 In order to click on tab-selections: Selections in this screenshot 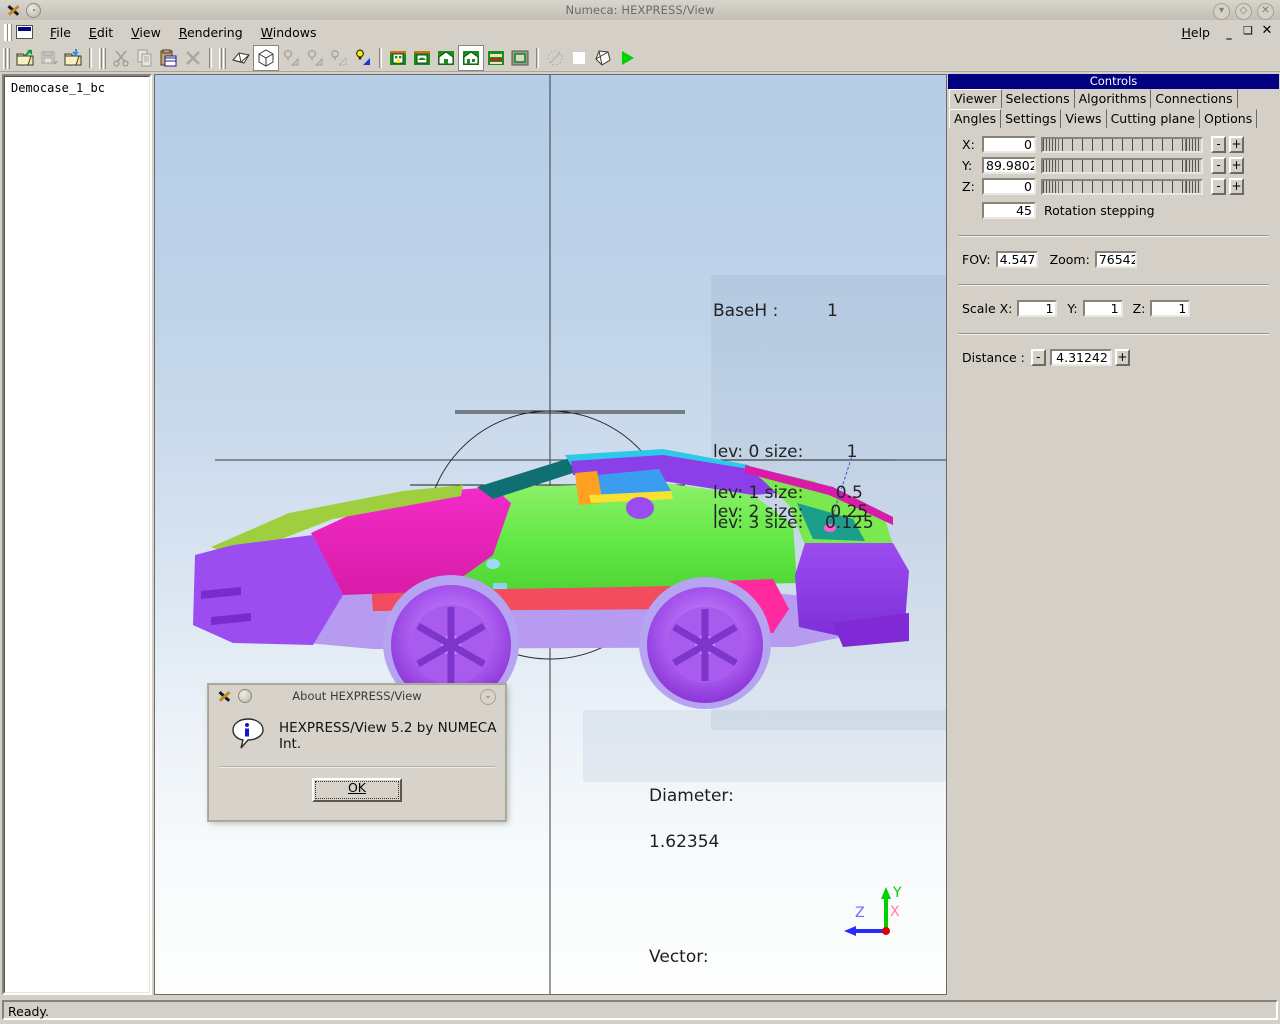, I will do `click(1038, 98)`.